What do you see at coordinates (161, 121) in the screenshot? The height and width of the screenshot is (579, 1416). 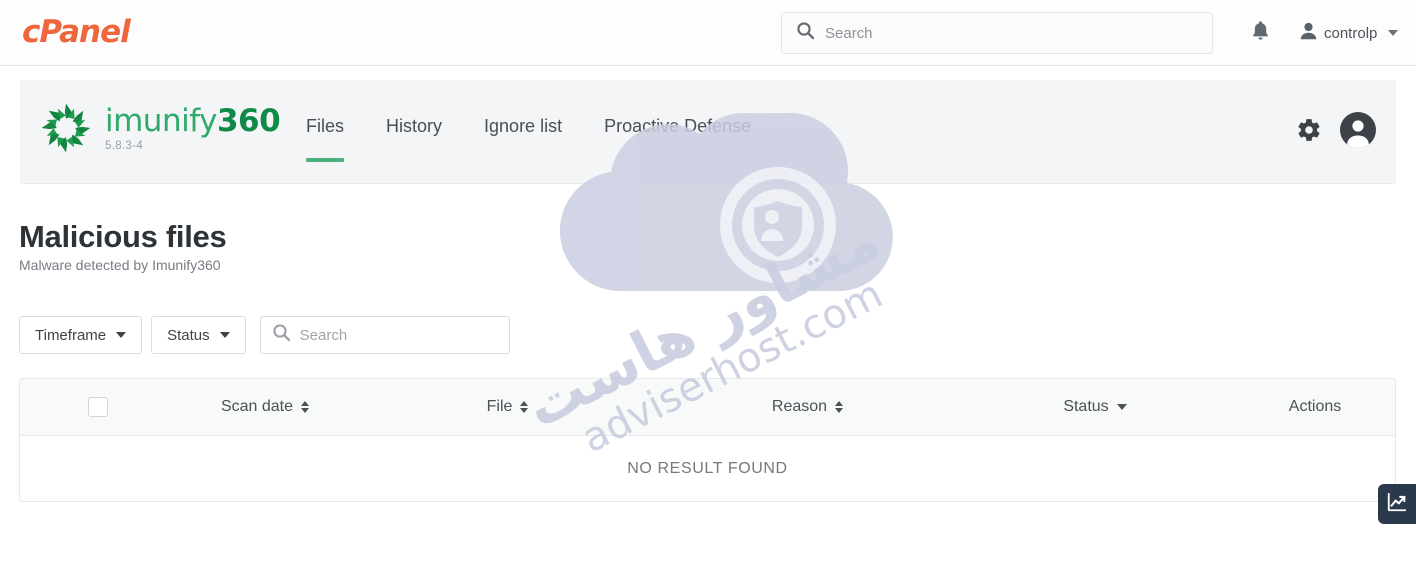 I see `imunify-brand-light: imunify` at bounding box center [161, 121].